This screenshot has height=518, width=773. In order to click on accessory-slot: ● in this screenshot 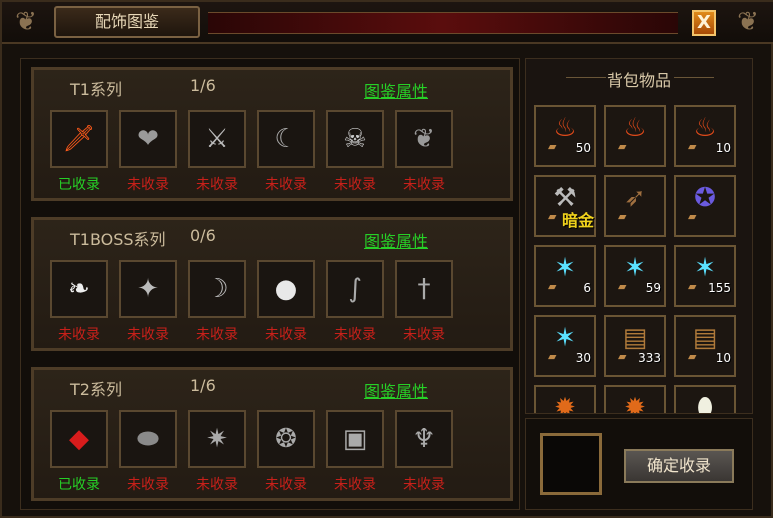, I will do `click(286, 289)`.